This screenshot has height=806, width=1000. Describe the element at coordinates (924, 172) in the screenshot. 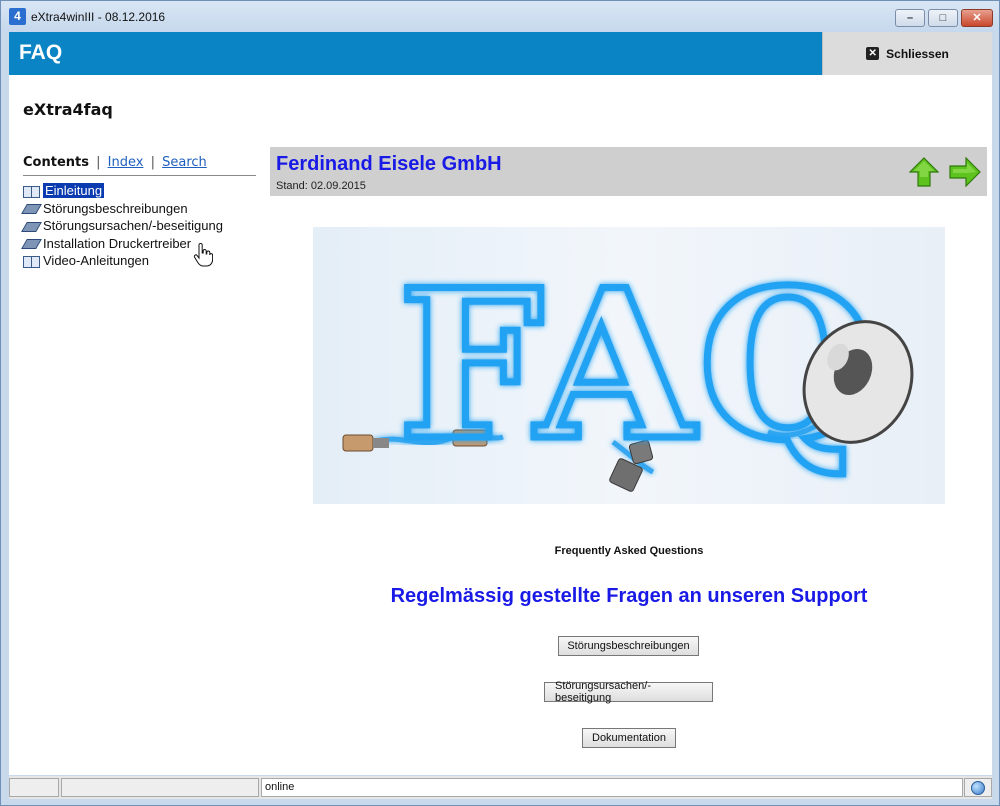

I see `arrow-up-icon` at that location.